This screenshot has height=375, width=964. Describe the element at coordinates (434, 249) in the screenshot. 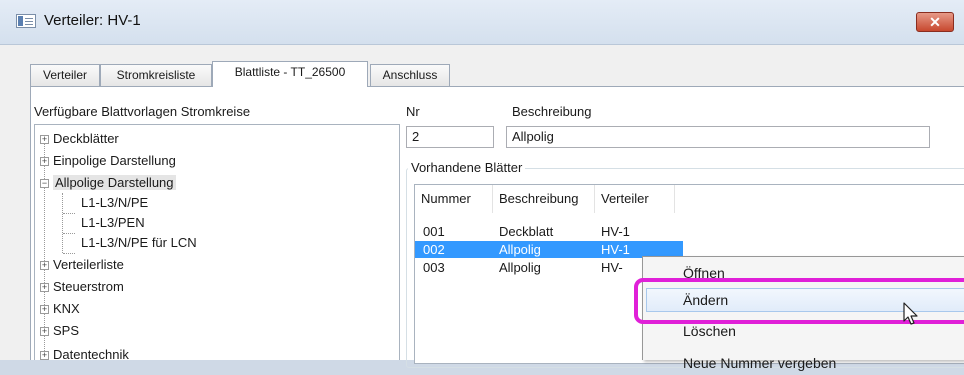

I see `cell-nummer: 002` at that location.